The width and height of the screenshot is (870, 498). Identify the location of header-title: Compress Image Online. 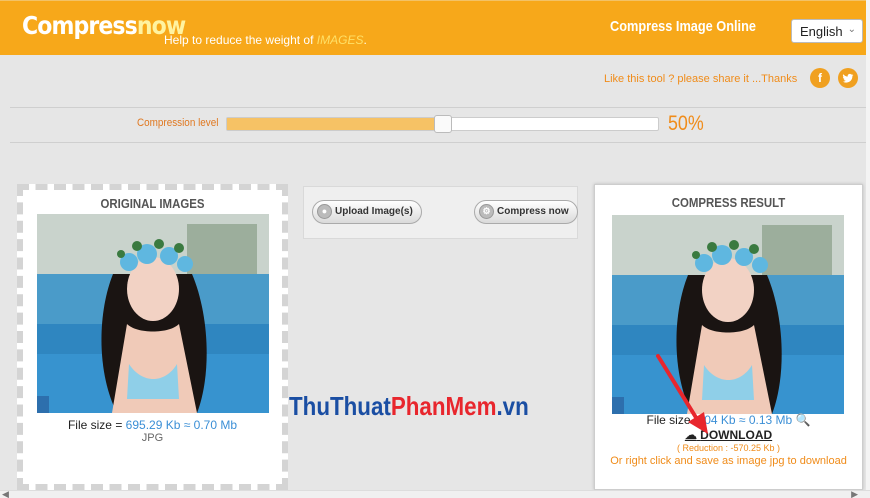
(683, 26).